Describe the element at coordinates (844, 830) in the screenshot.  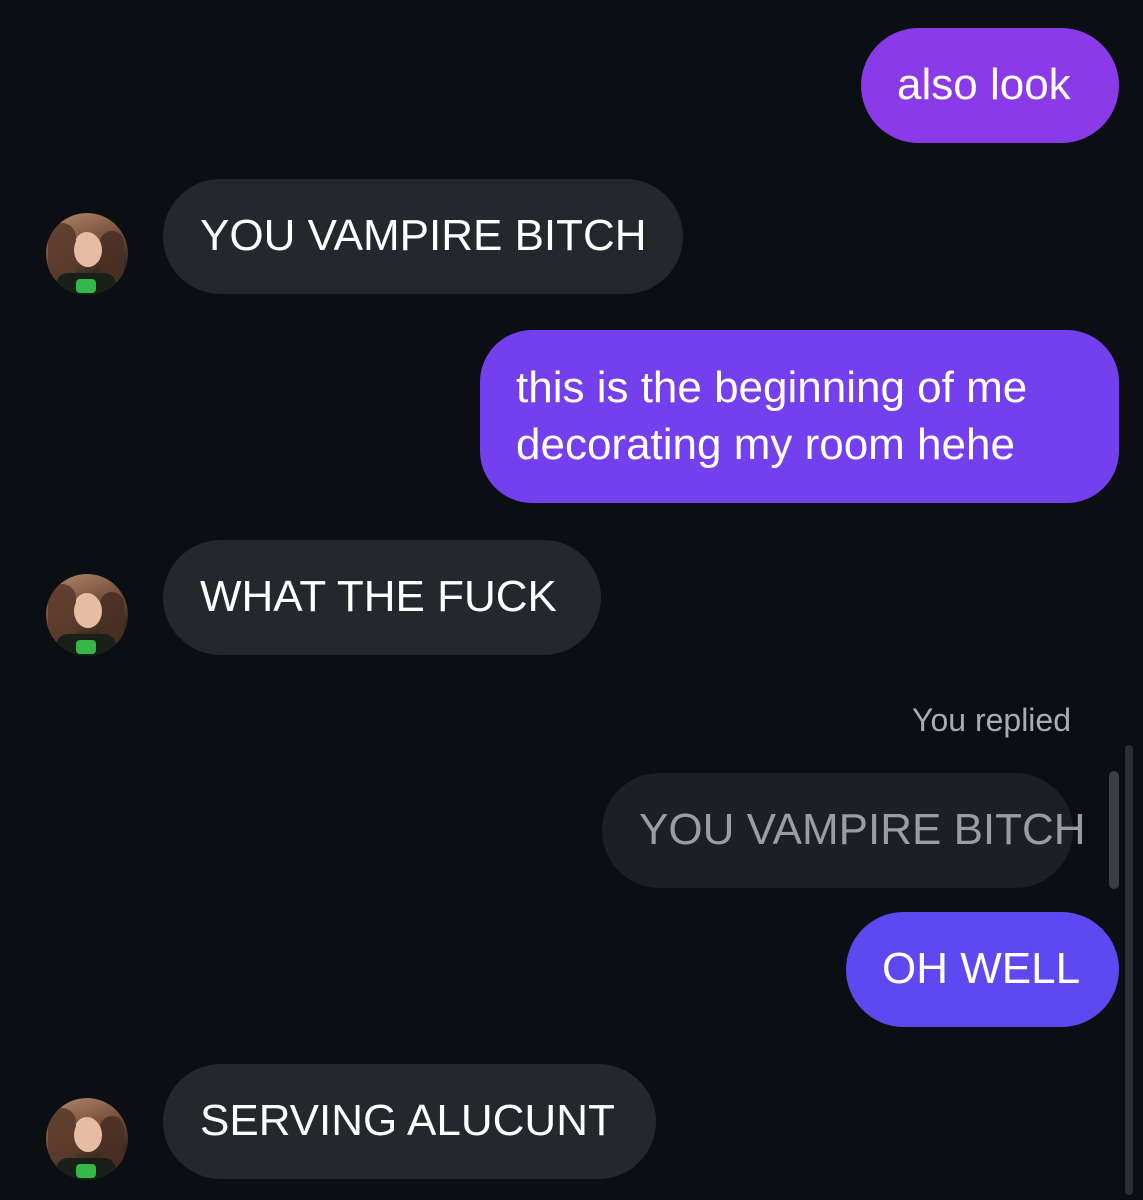
I see `quoted-message-bubble: YOU VAMPIRE BITCH` at that location.